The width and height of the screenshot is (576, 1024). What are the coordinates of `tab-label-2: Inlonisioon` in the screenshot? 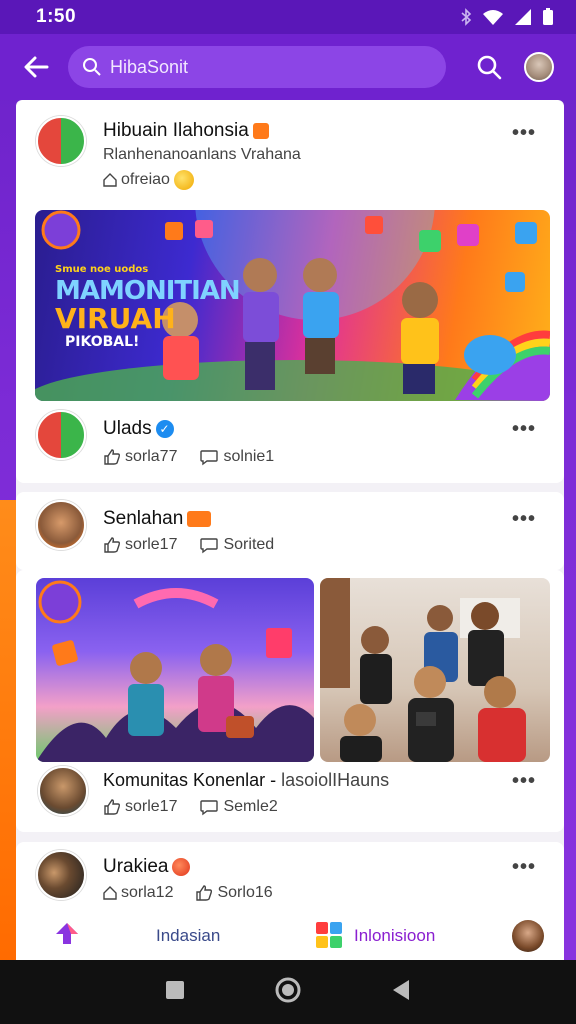 It's located at (394, 936).